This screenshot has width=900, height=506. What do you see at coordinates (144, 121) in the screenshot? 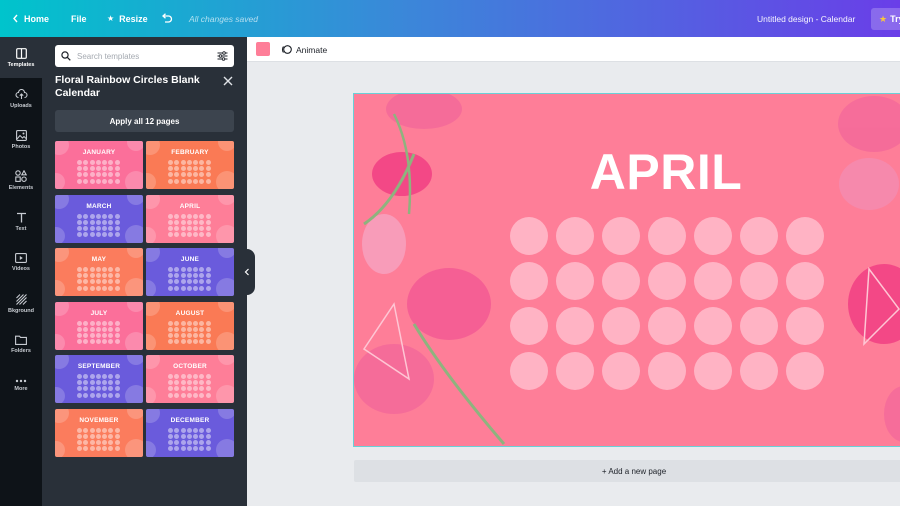
I see `apply-all-pages-button: Apply all 12 pages` at bounding box center [144, 121].